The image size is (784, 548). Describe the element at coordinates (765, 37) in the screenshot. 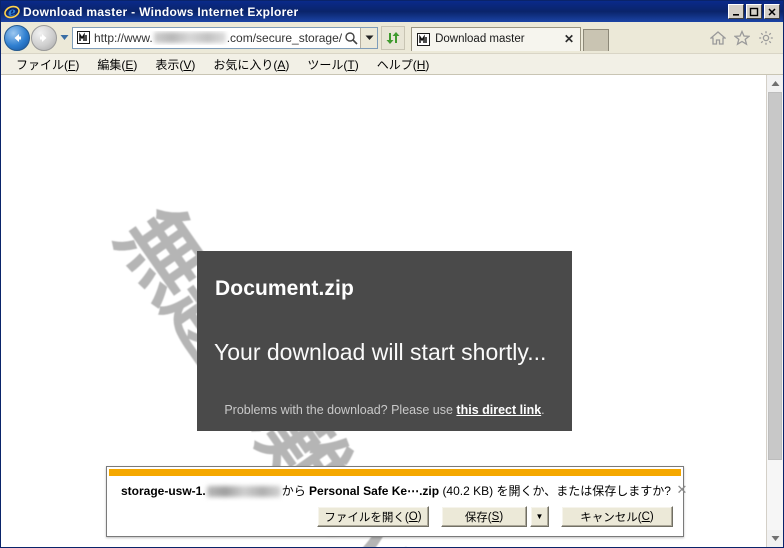

I see `gear-icon` at that location.